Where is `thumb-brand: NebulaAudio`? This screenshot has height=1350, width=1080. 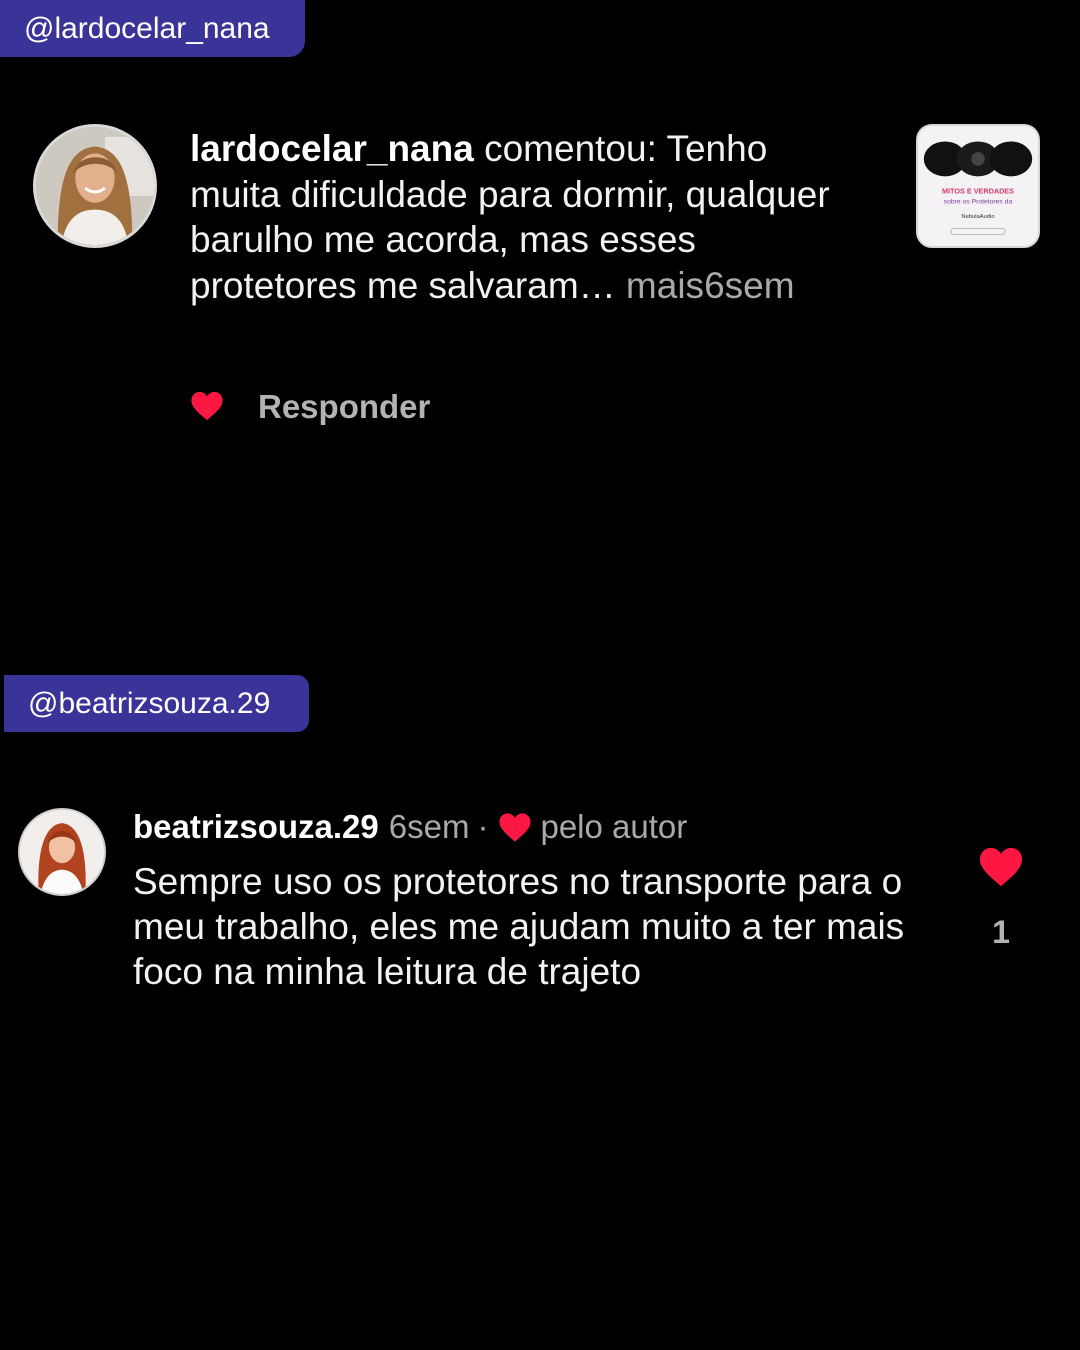 thumb-brand: NebulaAudio is located at coordinates (977, 217).